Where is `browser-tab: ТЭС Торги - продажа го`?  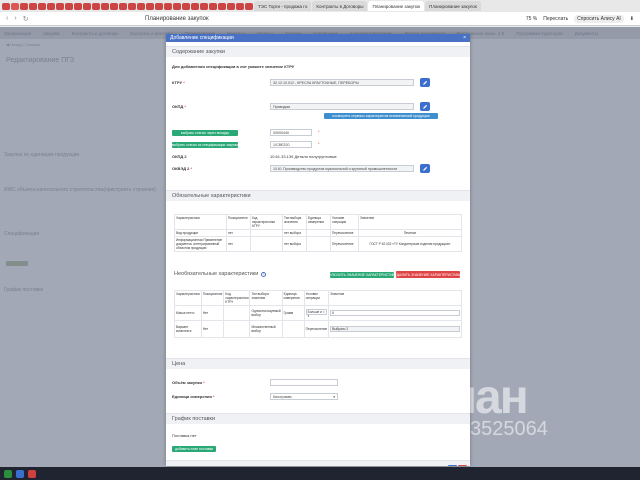 browser-tab: ТЭС Торги - продажа го is located at coordinates (283, 6).